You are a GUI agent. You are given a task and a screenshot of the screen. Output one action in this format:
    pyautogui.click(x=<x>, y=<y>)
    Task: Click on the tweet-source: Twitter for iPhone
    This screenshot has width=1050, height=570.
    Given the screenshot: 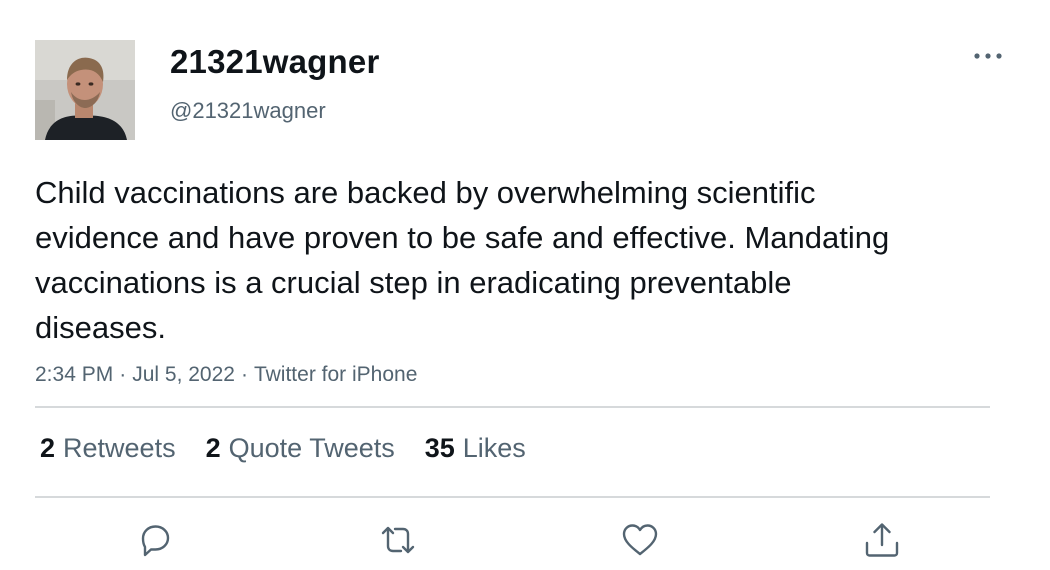 What is the action you would take?
    pyautogui.click(x=335, y=374)
    